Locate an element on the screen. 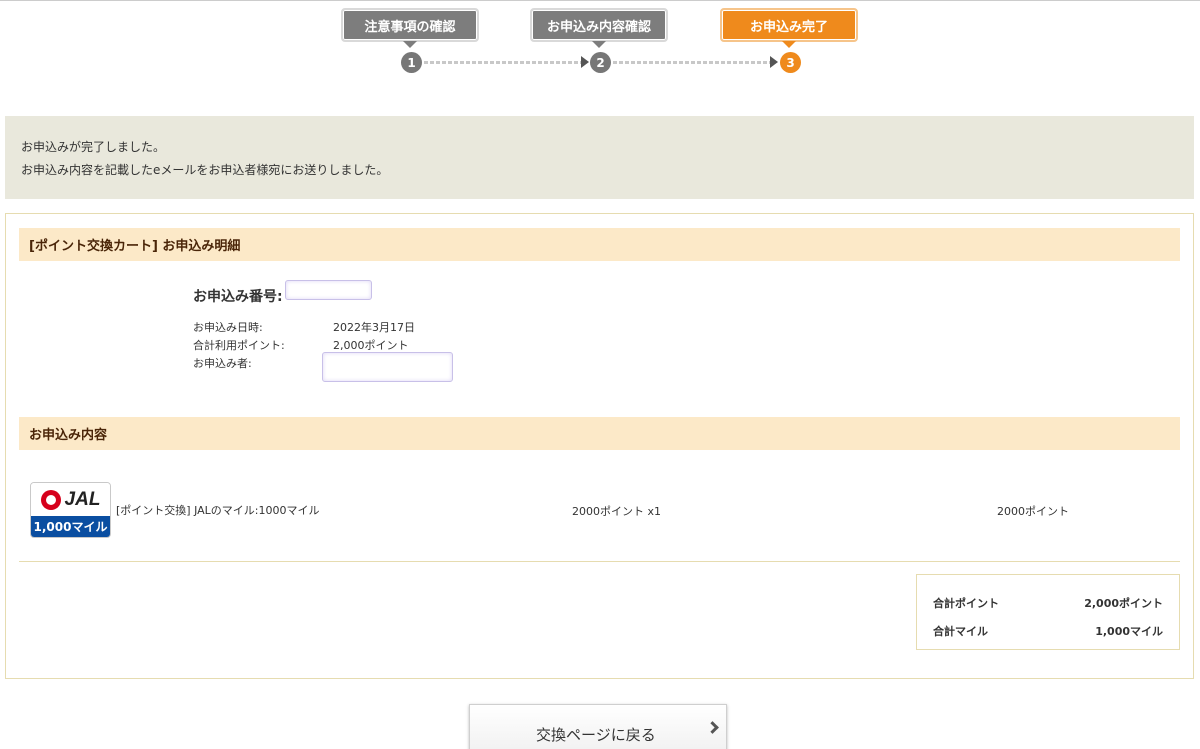  back-button-label: 交換ページに戻る is located at coordinates (596, 735).